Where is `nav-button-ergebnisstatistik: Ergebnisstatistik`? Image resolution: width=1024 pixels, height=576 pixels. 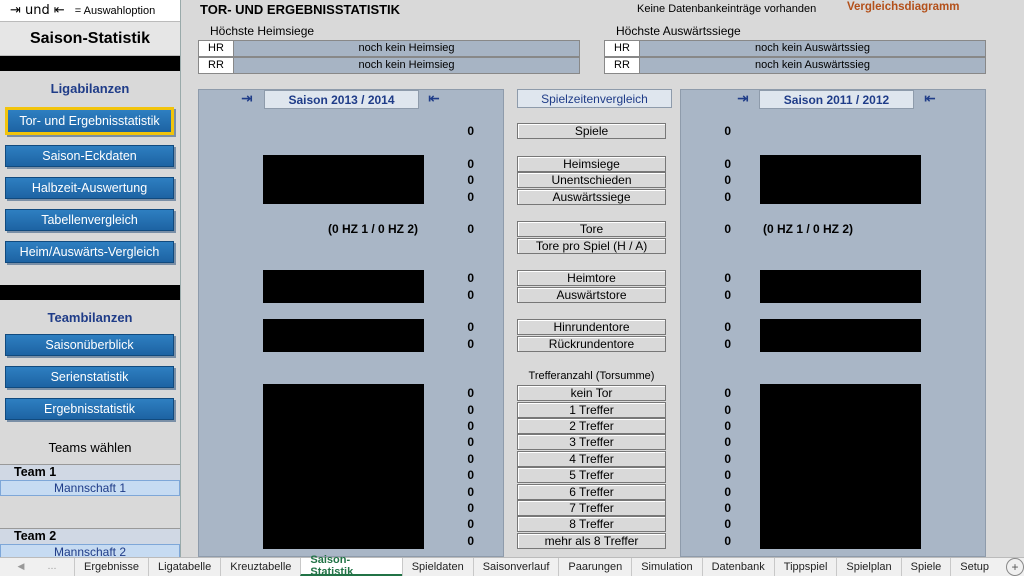
nav-button-ergebnisstatistik: Ergebnisstatistik is located at coordinates (89, 409).